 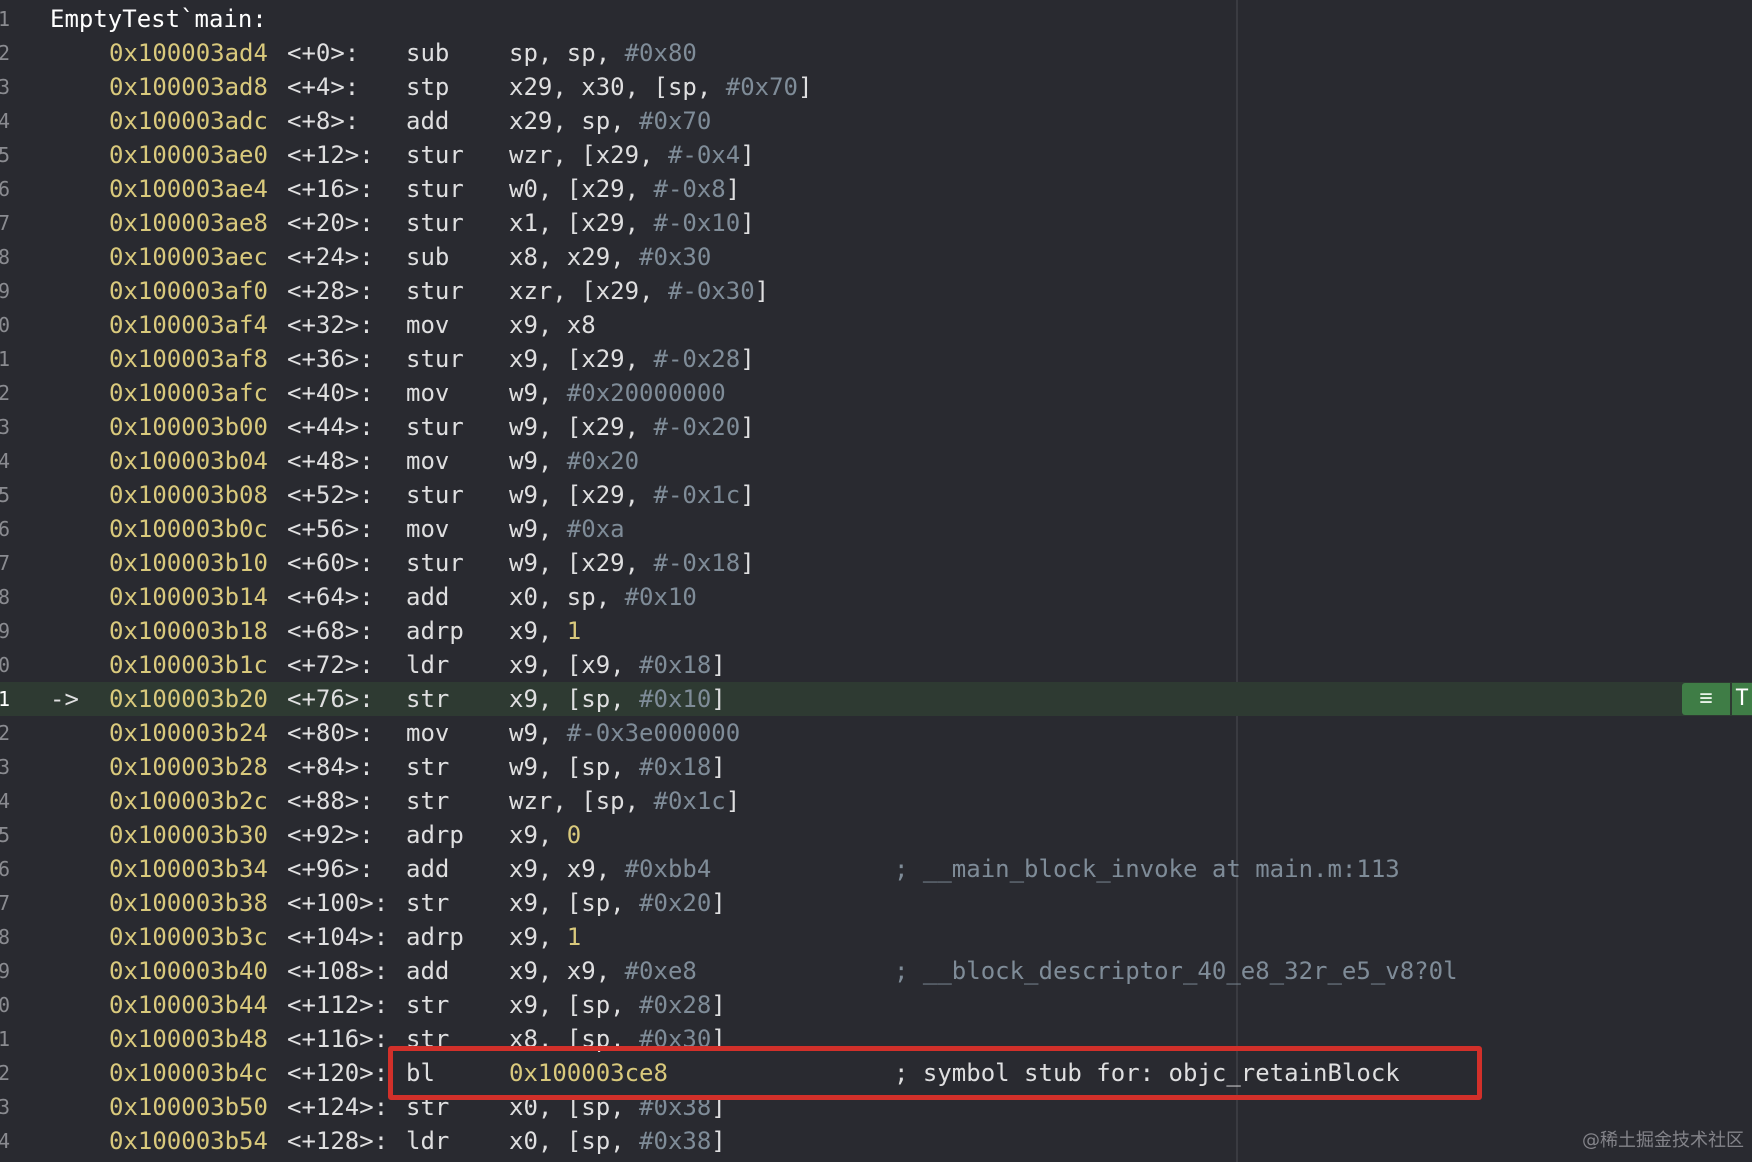 I want to click on instruction-line: 6 0x100003b0c <+56>: mov w9, #0xa, so click(x=876, y=529).